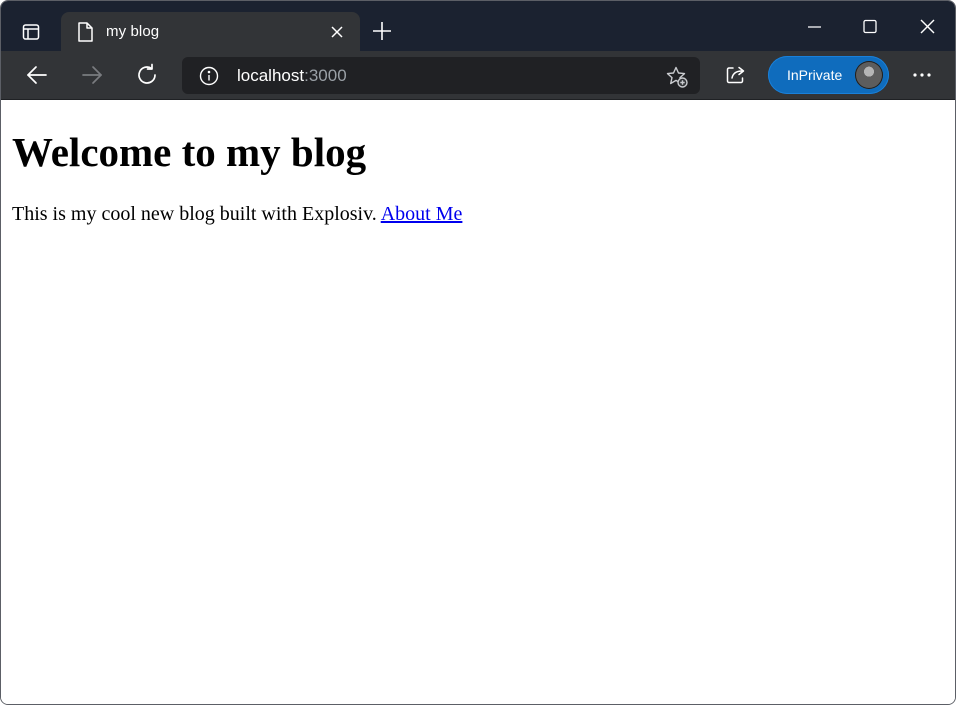 The width and height of the screenshot is (956, 705). I want to click on page-heading: Welcome to my blog, so click(189, 152).